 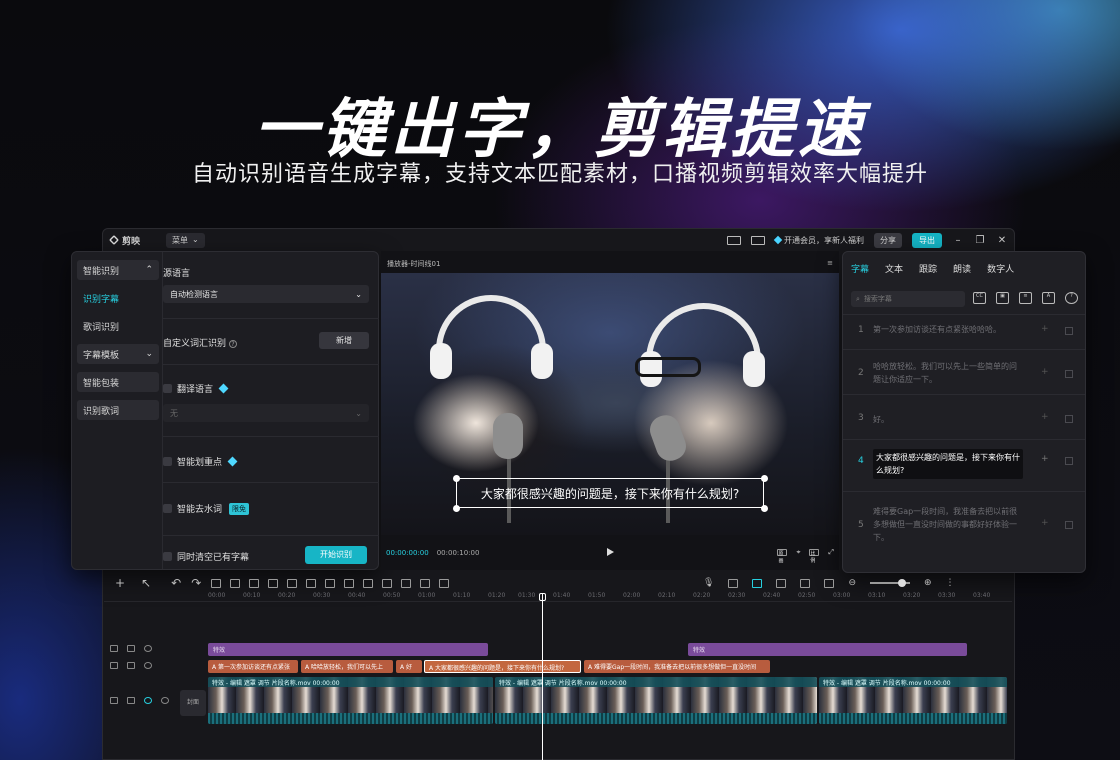 What do you see at coordinates (253, 666) in the screenshot?
I see `subtitle-clip: A 第一次参加访谈还有点紧张` at bounding box center [253, 666].